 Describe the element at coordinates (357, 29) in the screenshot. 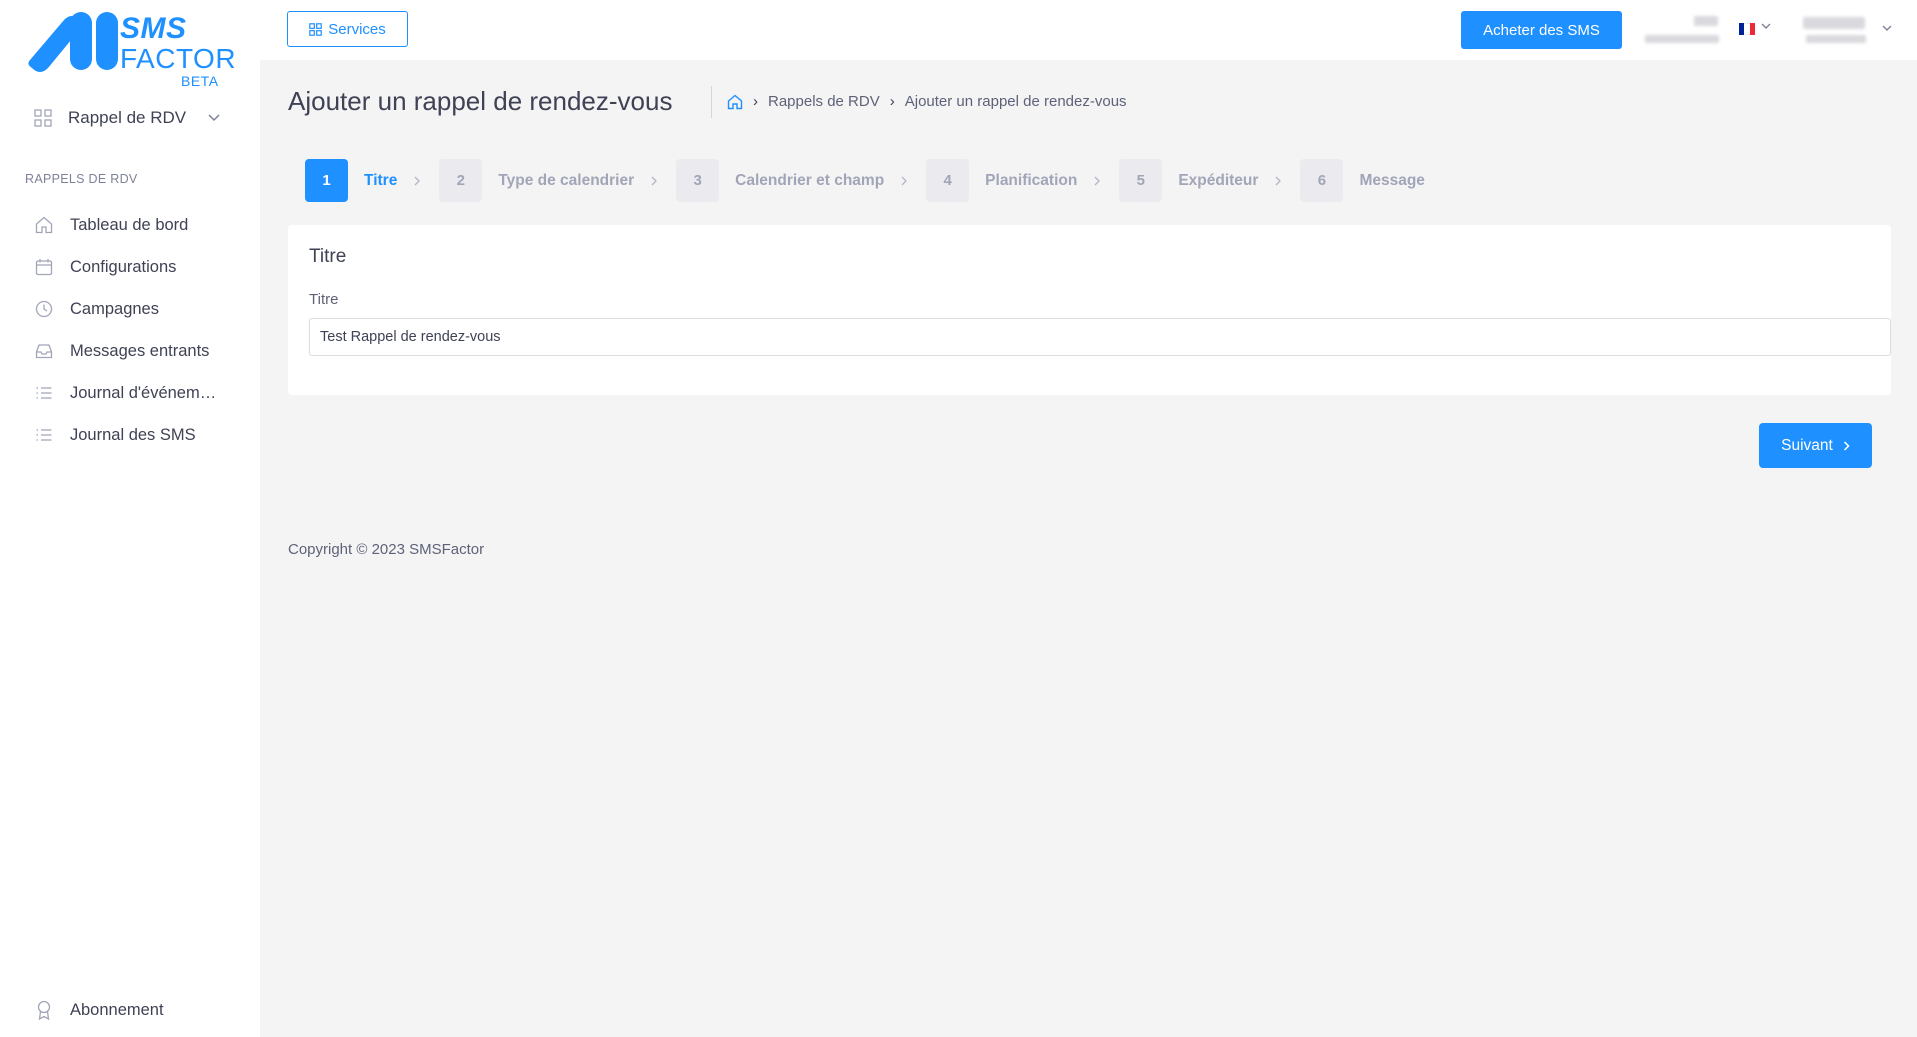

I see `services-button-label: Services` at that location.